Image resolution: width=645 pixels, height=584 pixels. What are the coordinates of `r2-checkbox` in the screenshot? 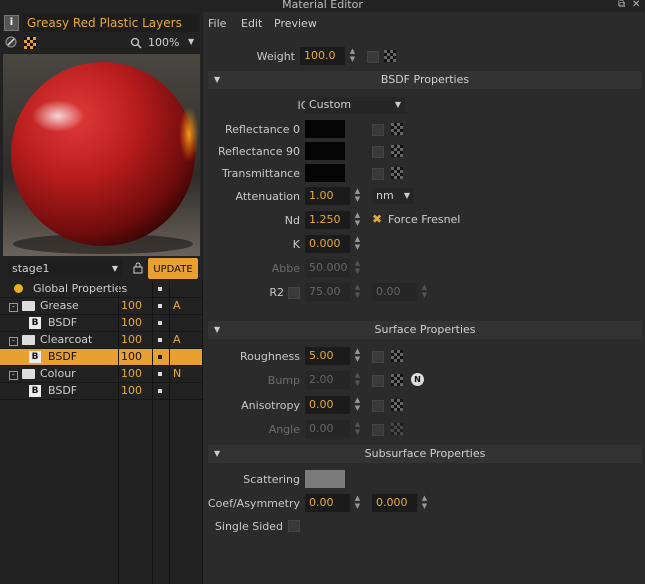 It's located at (294, 293).